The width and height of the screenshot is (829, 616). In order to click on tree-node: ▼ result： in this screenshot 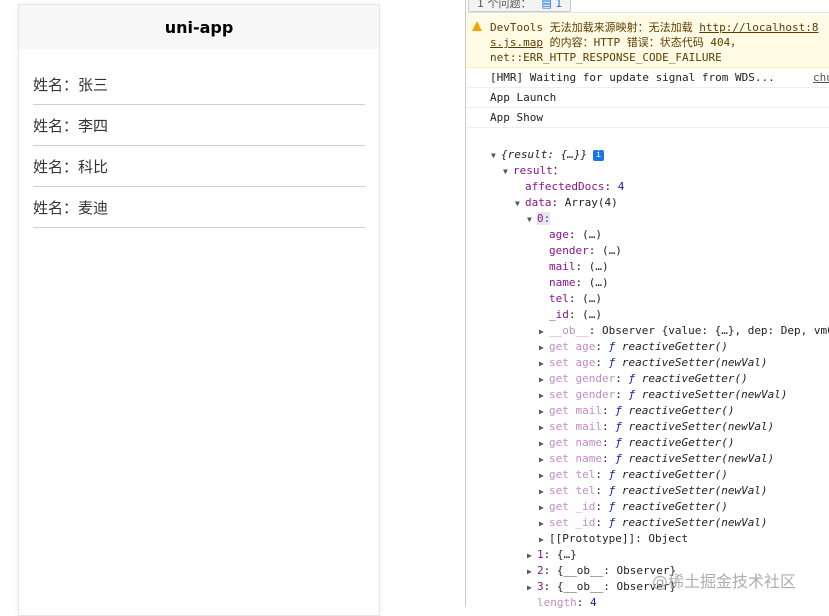, I will do `click(533, 171)`.